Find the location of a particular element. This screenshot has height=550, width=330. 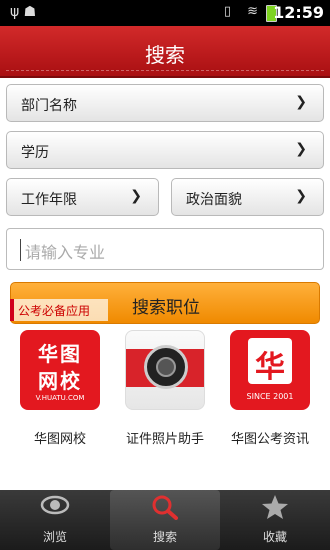

star-icon is located at coordinates (275, 510).